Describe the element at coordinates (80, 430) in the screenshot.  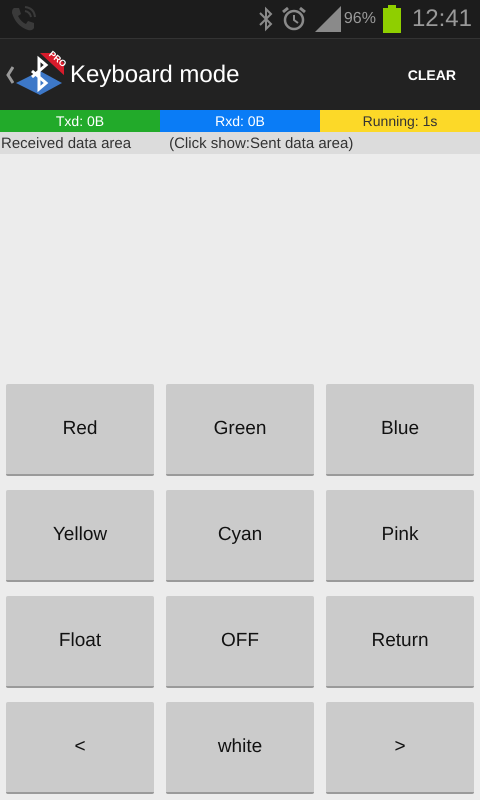
I see `keypad-button: Red` at that location.